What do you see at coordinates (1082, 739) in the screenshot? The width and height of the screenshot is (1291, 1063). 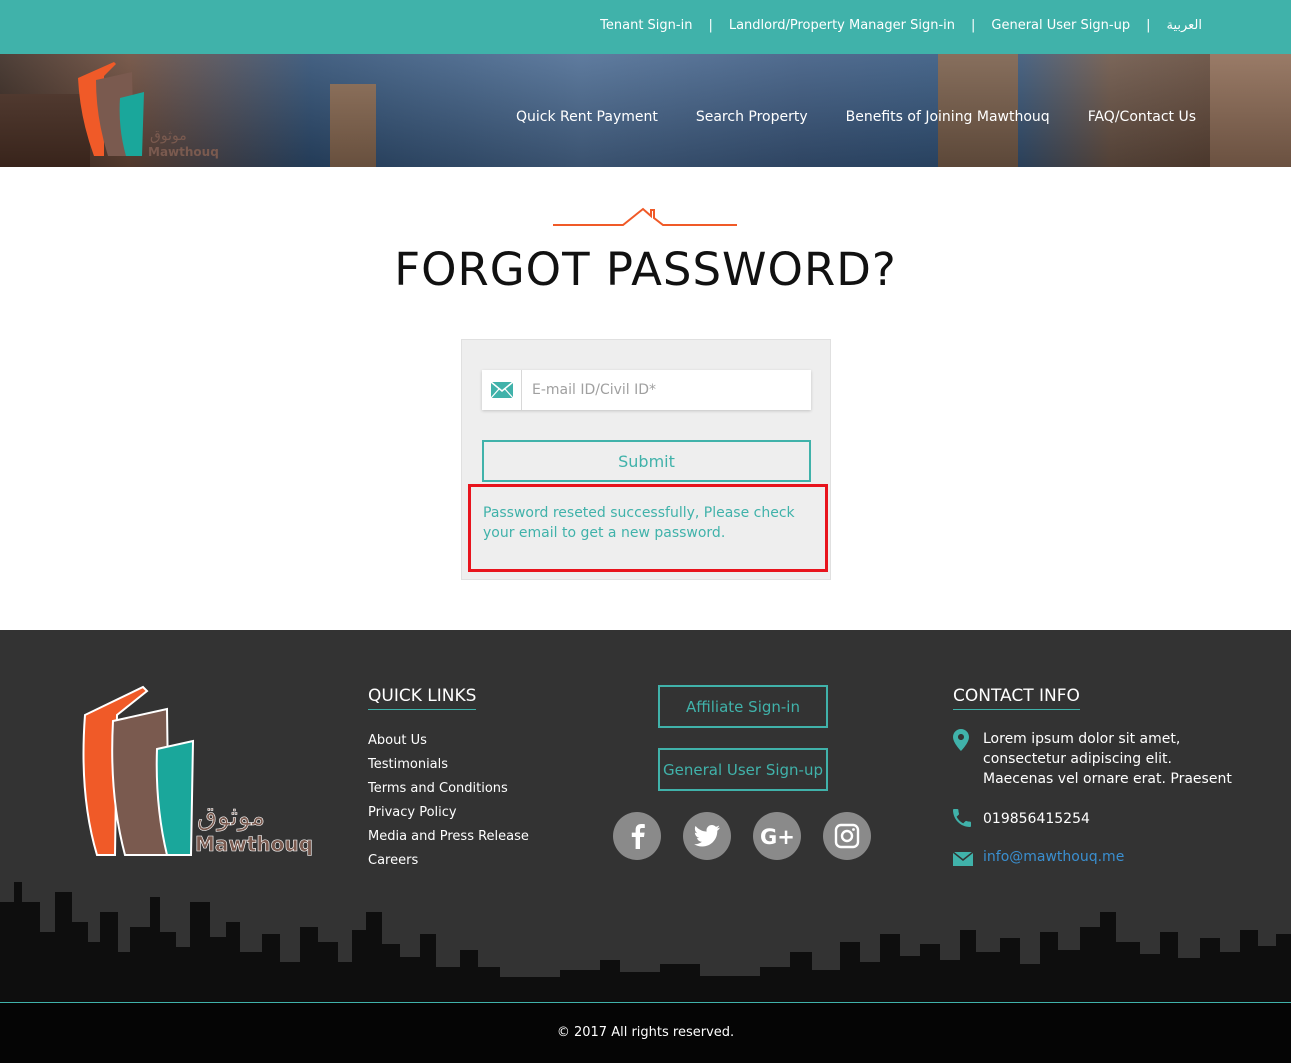 I see `address-line: Lorem ipsum dolor sit amet,` at bounding box center [1082, 739].